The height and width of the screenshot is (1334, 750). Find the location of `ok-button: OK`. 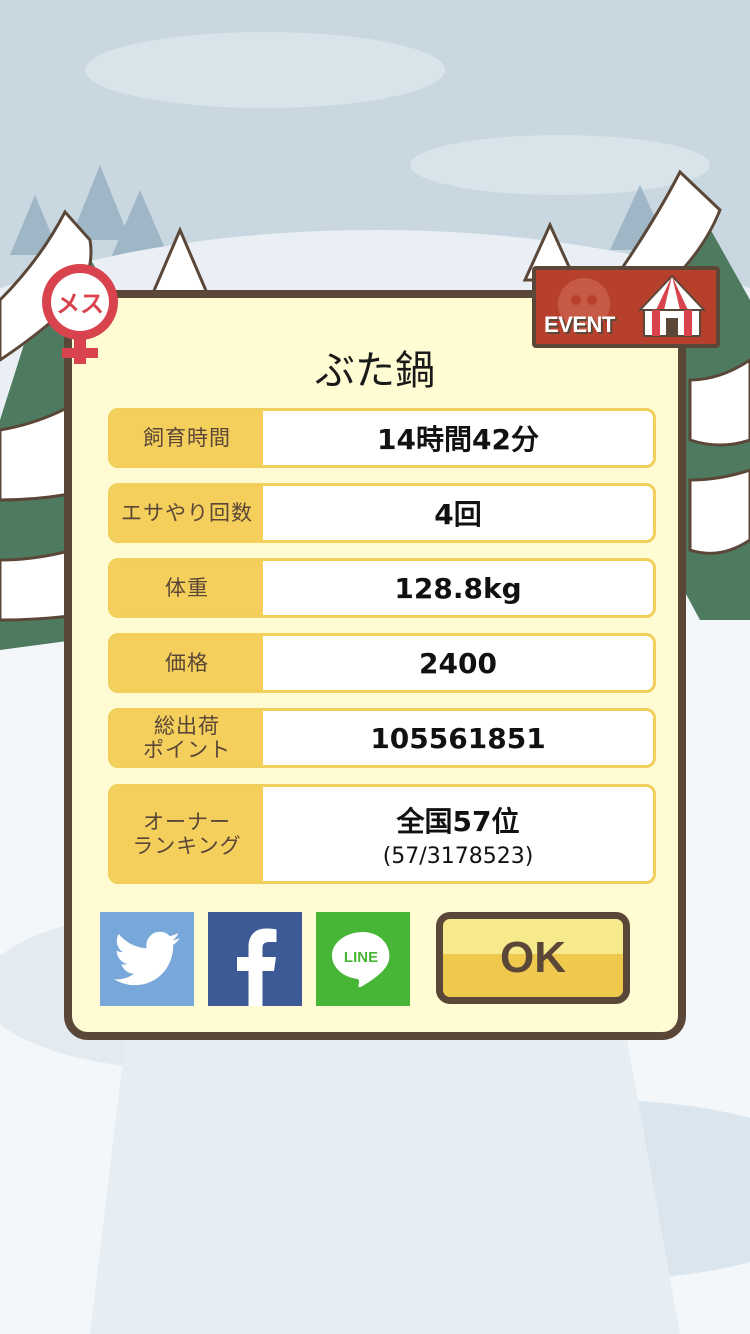

ok-button: OK is located at coordinates (533, 958).